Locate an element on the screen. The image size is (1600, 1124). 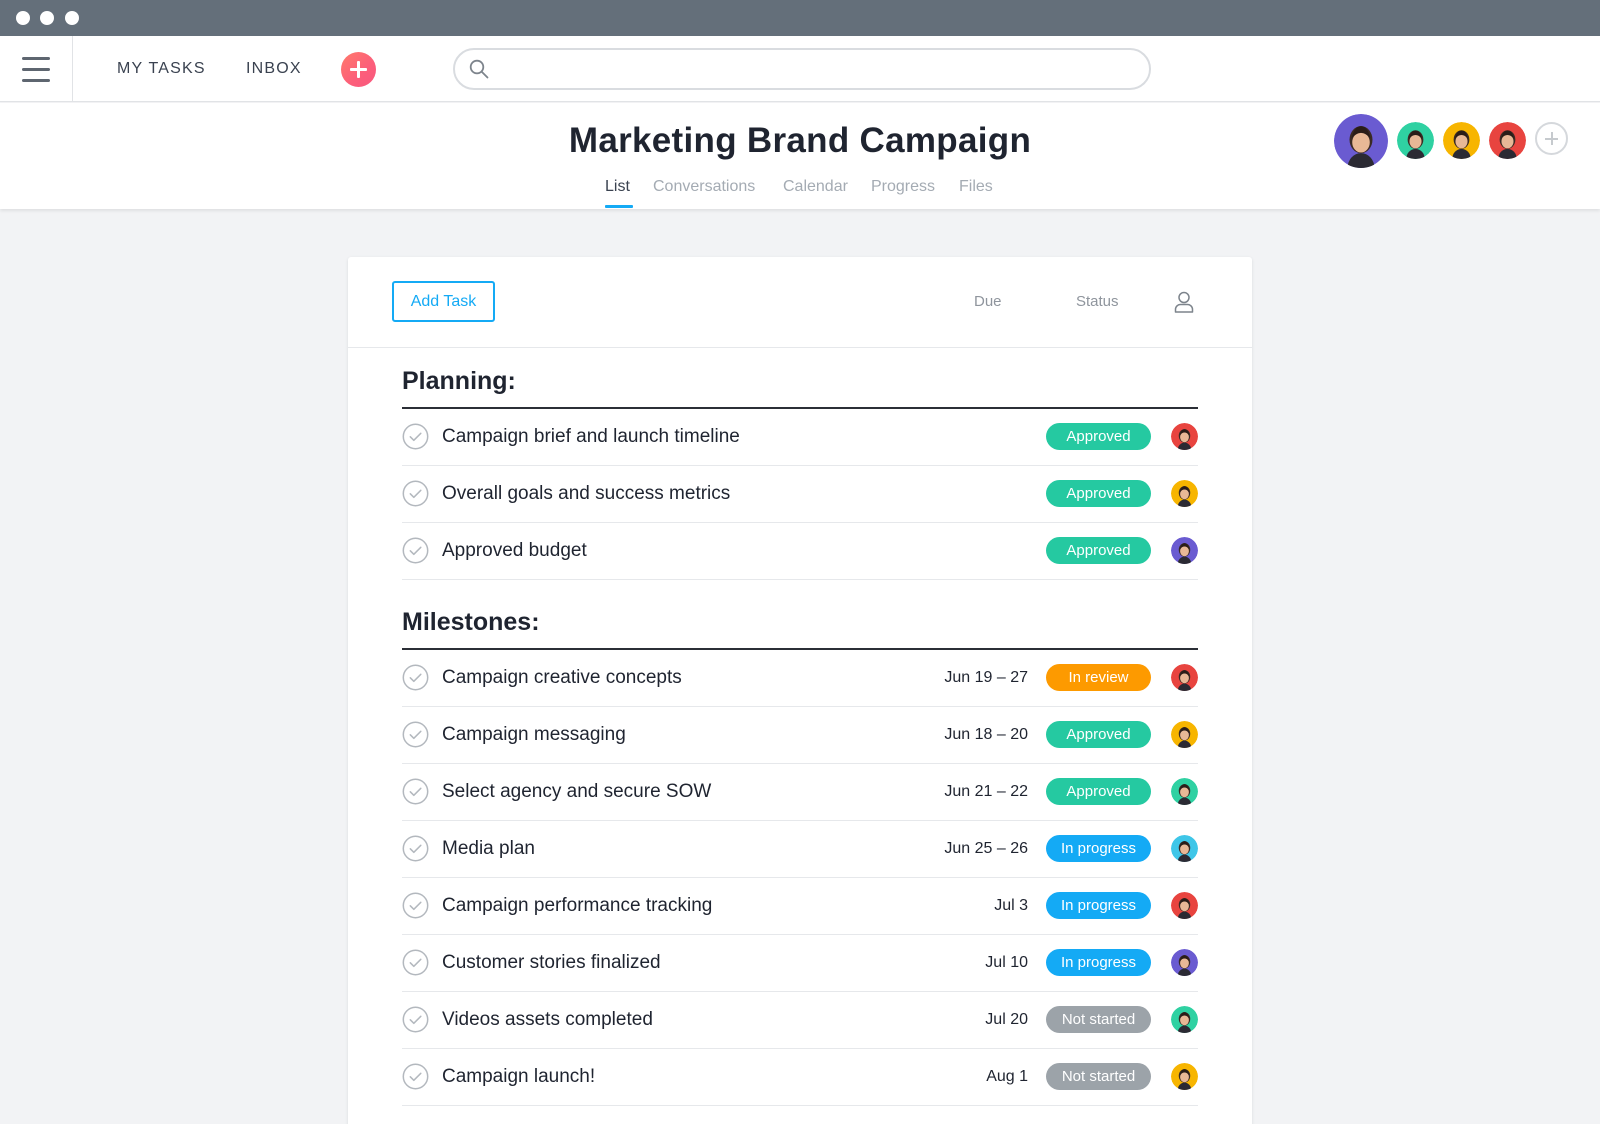
top-nav: MY TASKS INBOX is located at coordinates (800, 69).